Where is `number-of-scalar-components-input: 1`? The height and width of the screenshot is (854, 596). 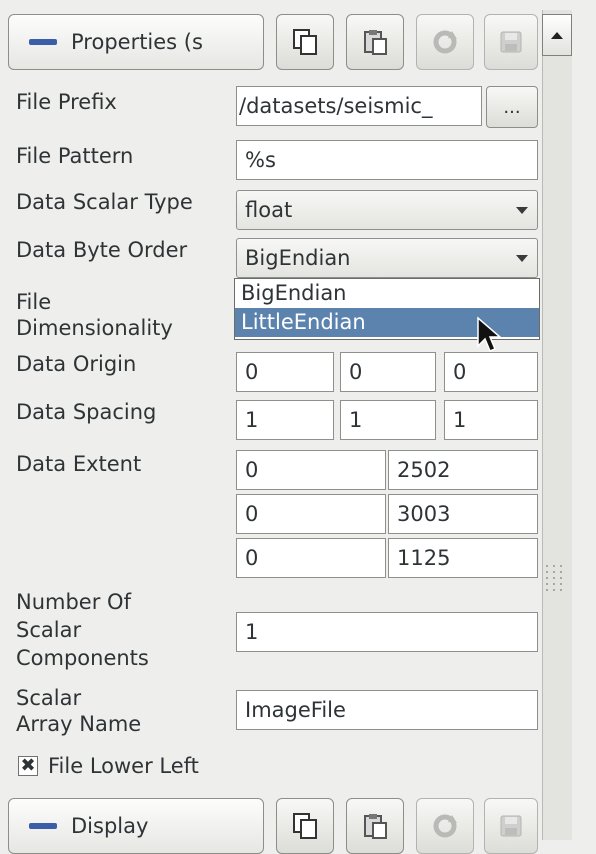 number-of-scalar-components-input: 1 is located at coordinates (387, 632).